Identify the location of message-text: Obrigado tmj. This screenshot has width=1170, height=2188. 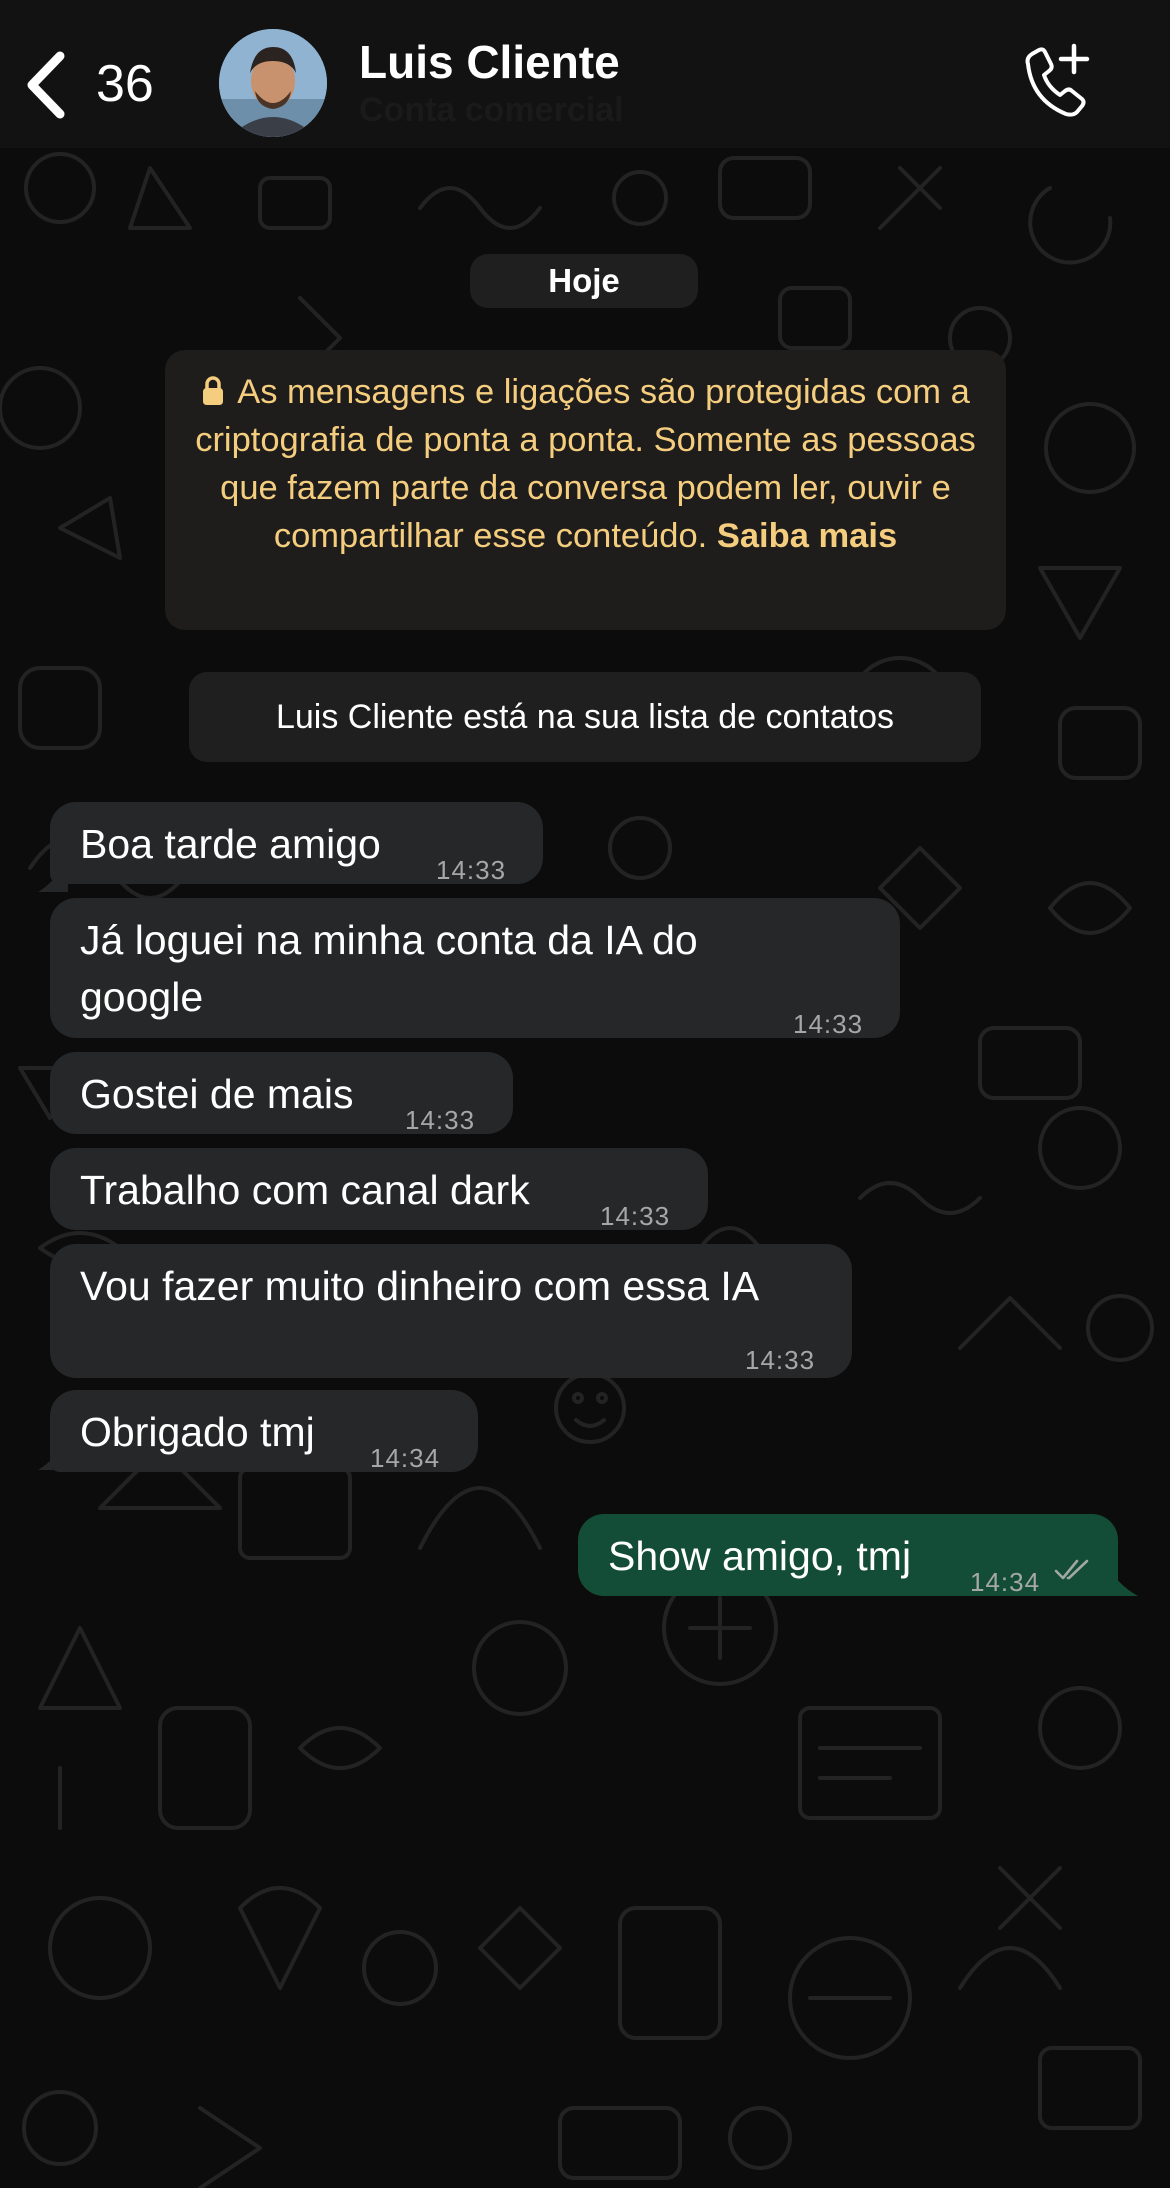
(197, 1432).